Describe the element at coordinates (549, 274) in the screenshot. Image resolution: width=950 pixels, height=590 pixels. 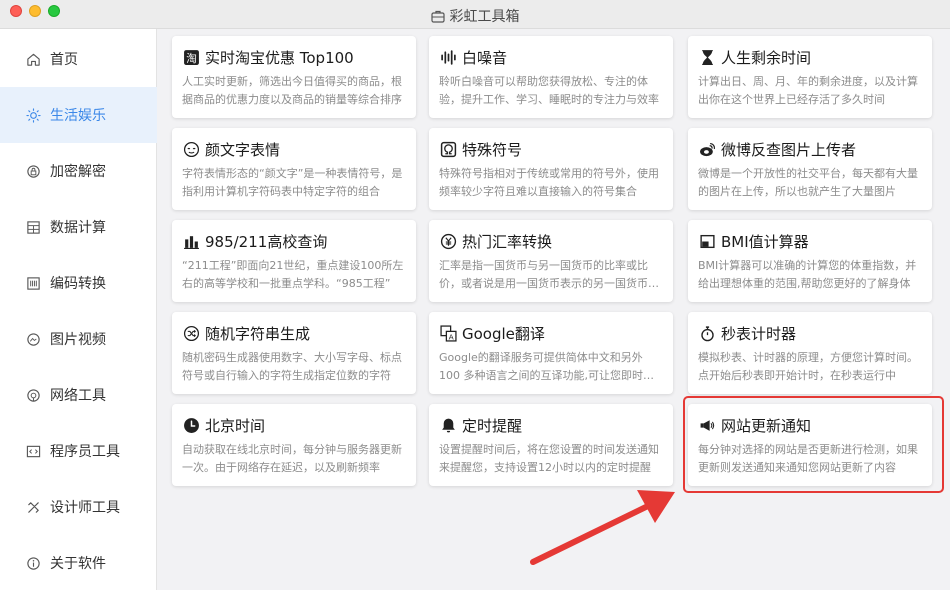
I see `card-description: 汇率是指一国货币与另一国货币的比率或比价，或者说是用一国货币表示的另一国货币价格` at that location.